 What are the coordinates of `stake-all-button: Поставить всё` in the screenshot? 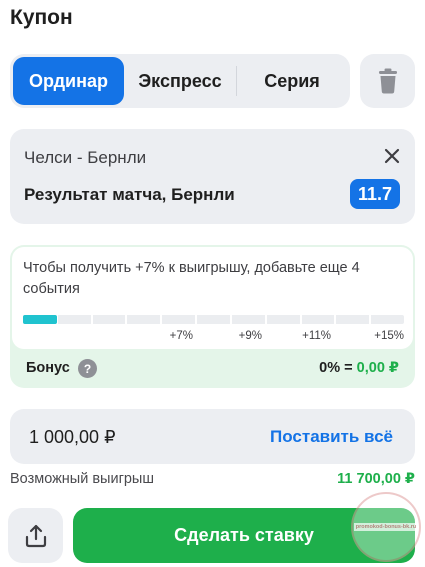 It's located at (331, 437).